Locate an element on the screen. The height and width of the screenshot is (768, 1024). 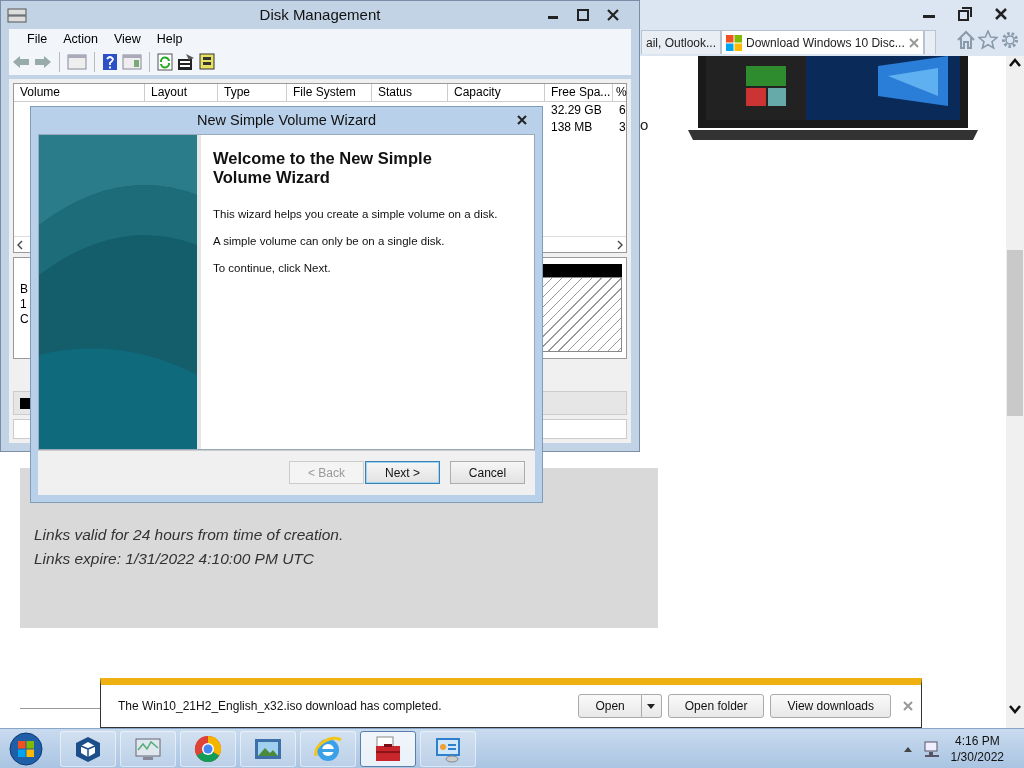
menu-item: Help is located at coordinates (169, 38).